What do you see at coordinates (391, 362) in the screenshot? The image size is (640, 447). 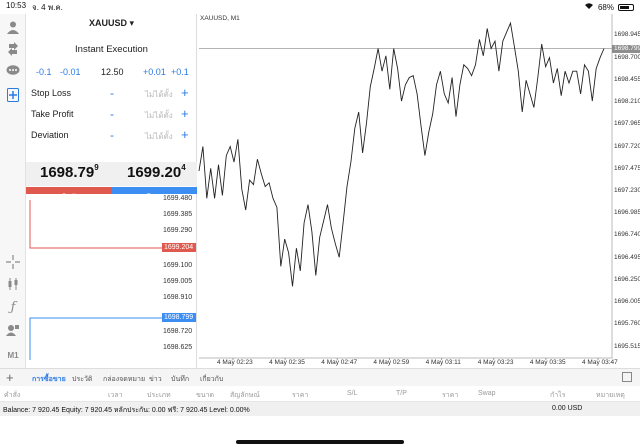 I see `x-tick-label: 4 May 02:59` at bounding box center [391, 362].